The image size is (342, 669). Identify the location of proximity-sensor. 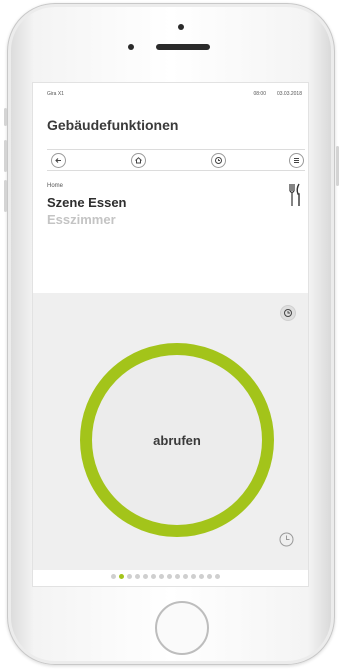
(131, 47).